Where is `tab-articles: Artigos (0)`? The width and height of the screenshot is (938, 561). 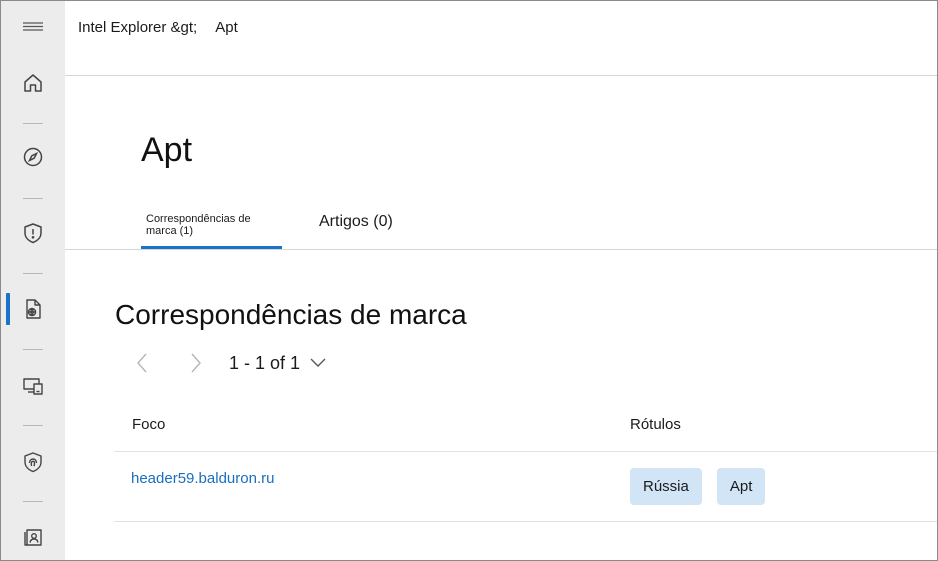 tab-articles: Artigos (0) is located at coordinates (337, 225).